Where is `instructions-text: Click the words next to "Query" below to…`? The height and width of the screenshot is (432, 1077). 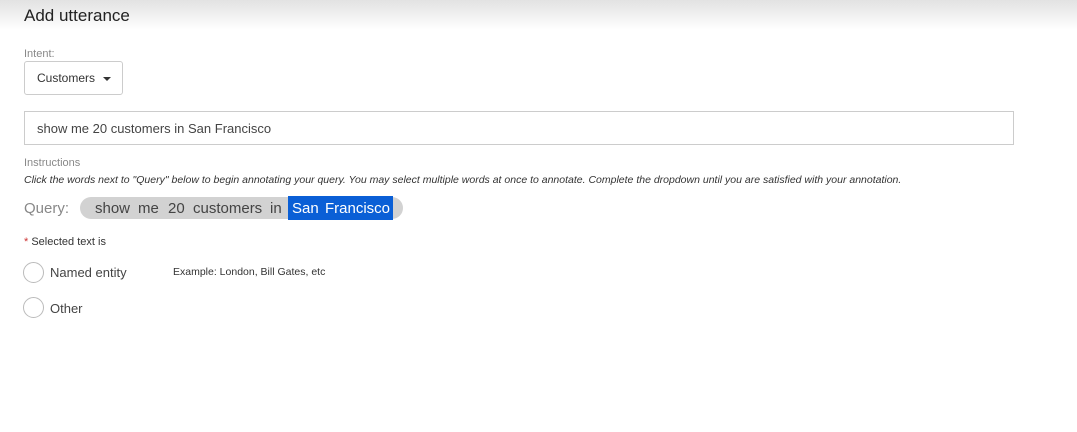 instructions-text: Click the words next to "Query" below to… is located at coordinates (463, 180).